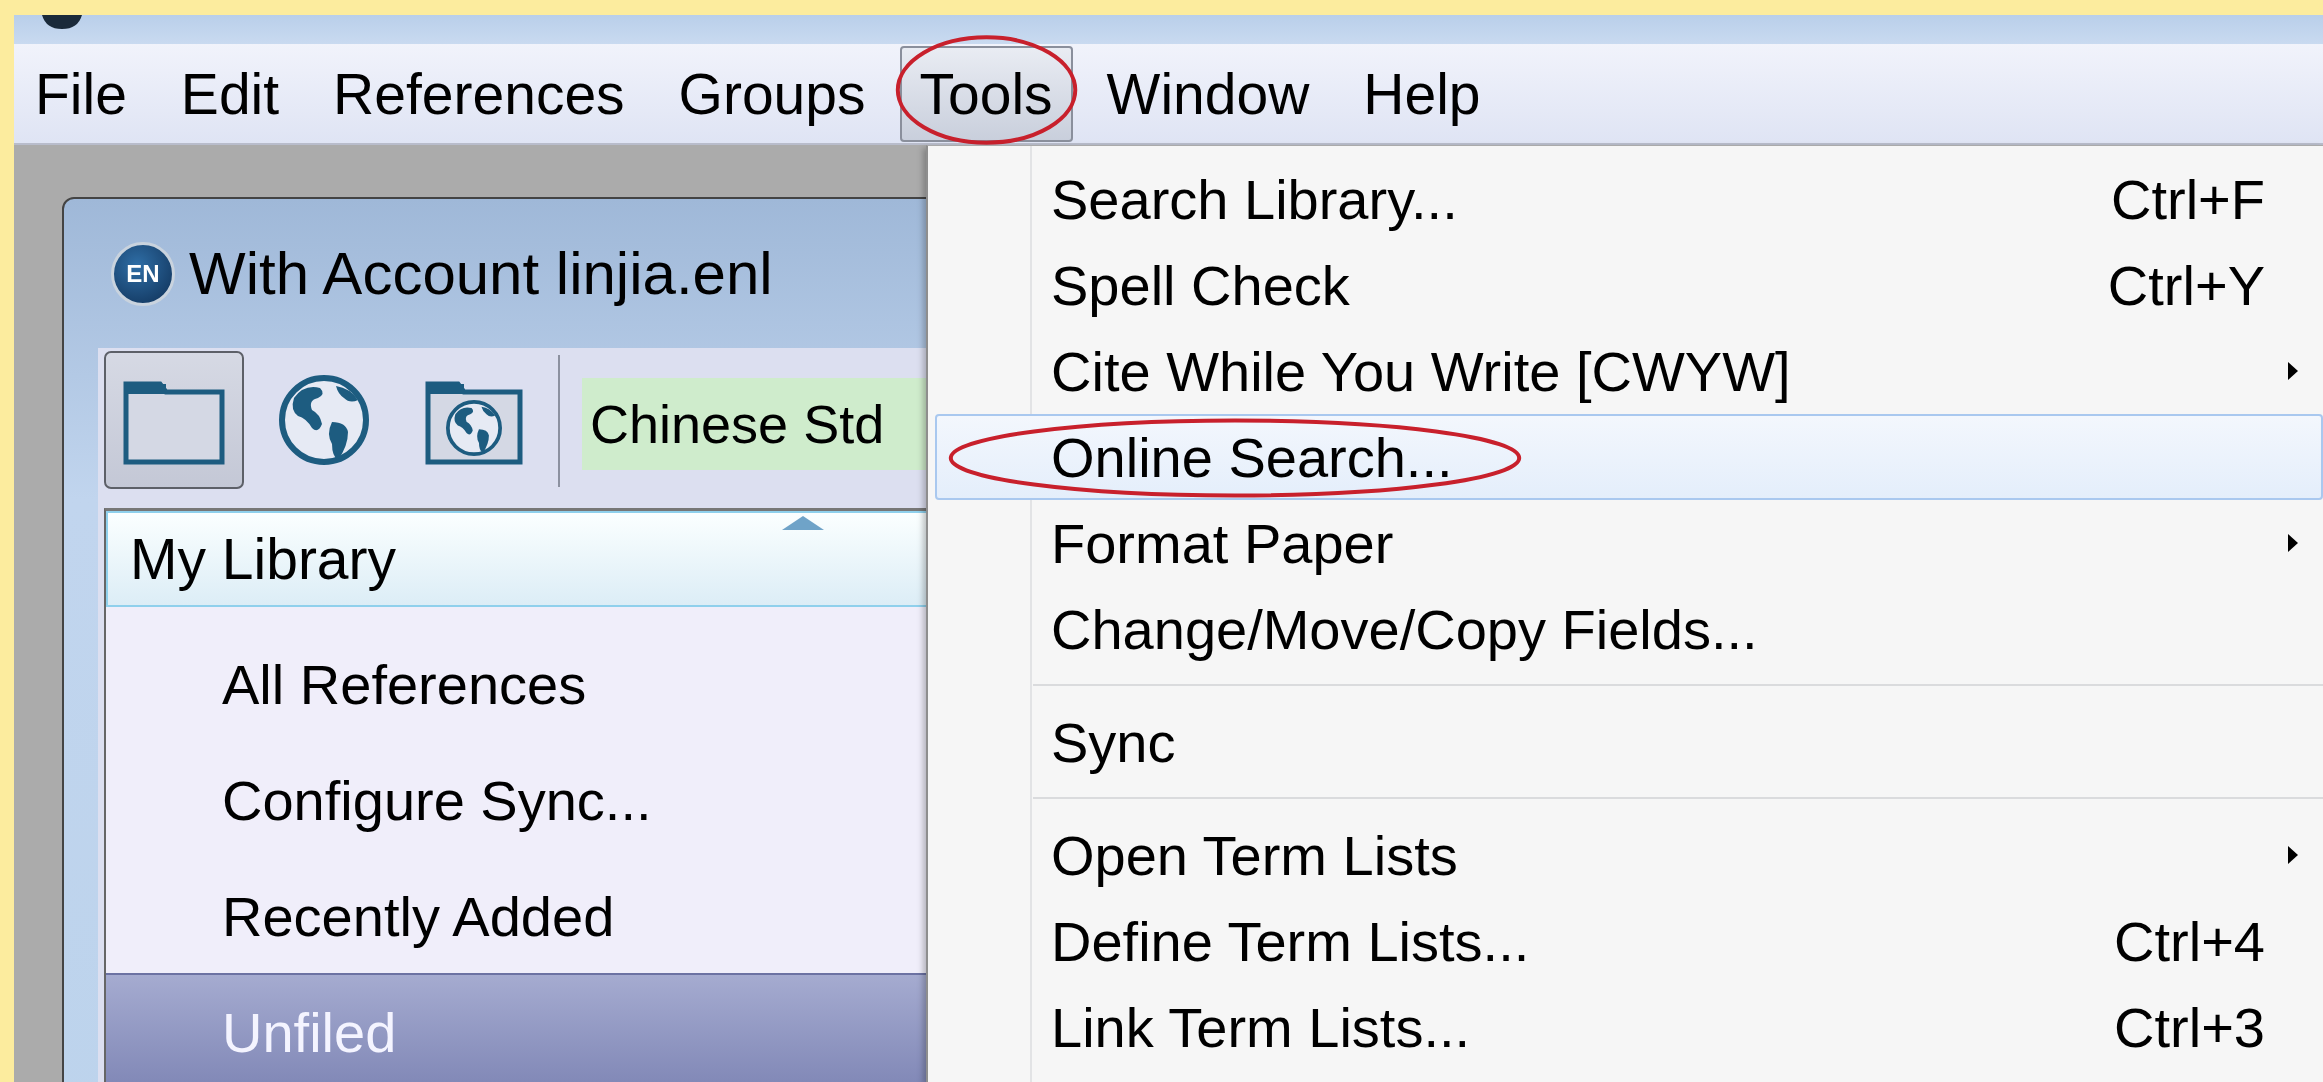  Describe the element at coordinates (1629, 855) in the screenshot. I see `menu-item: Open Term Lists` at that location.